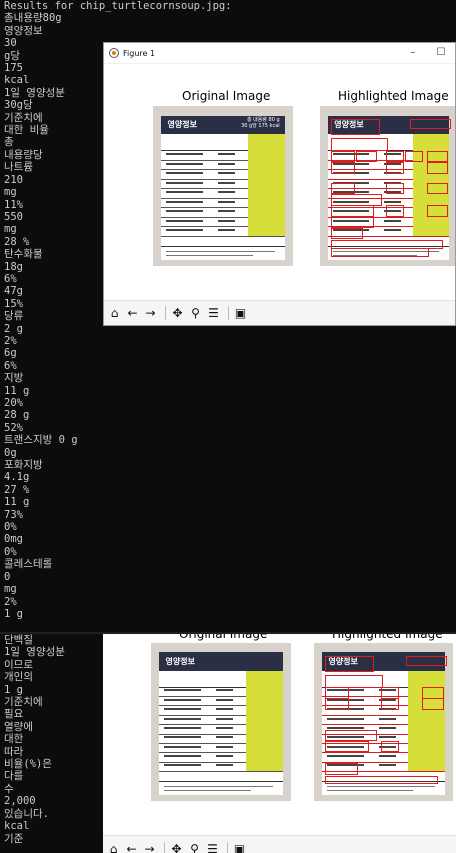 The width and height of the screenshot is (456, 853). Describe the element at coordinates (182, 124) in the screenshot. I see `label-header-title: 영양정보` at that location.